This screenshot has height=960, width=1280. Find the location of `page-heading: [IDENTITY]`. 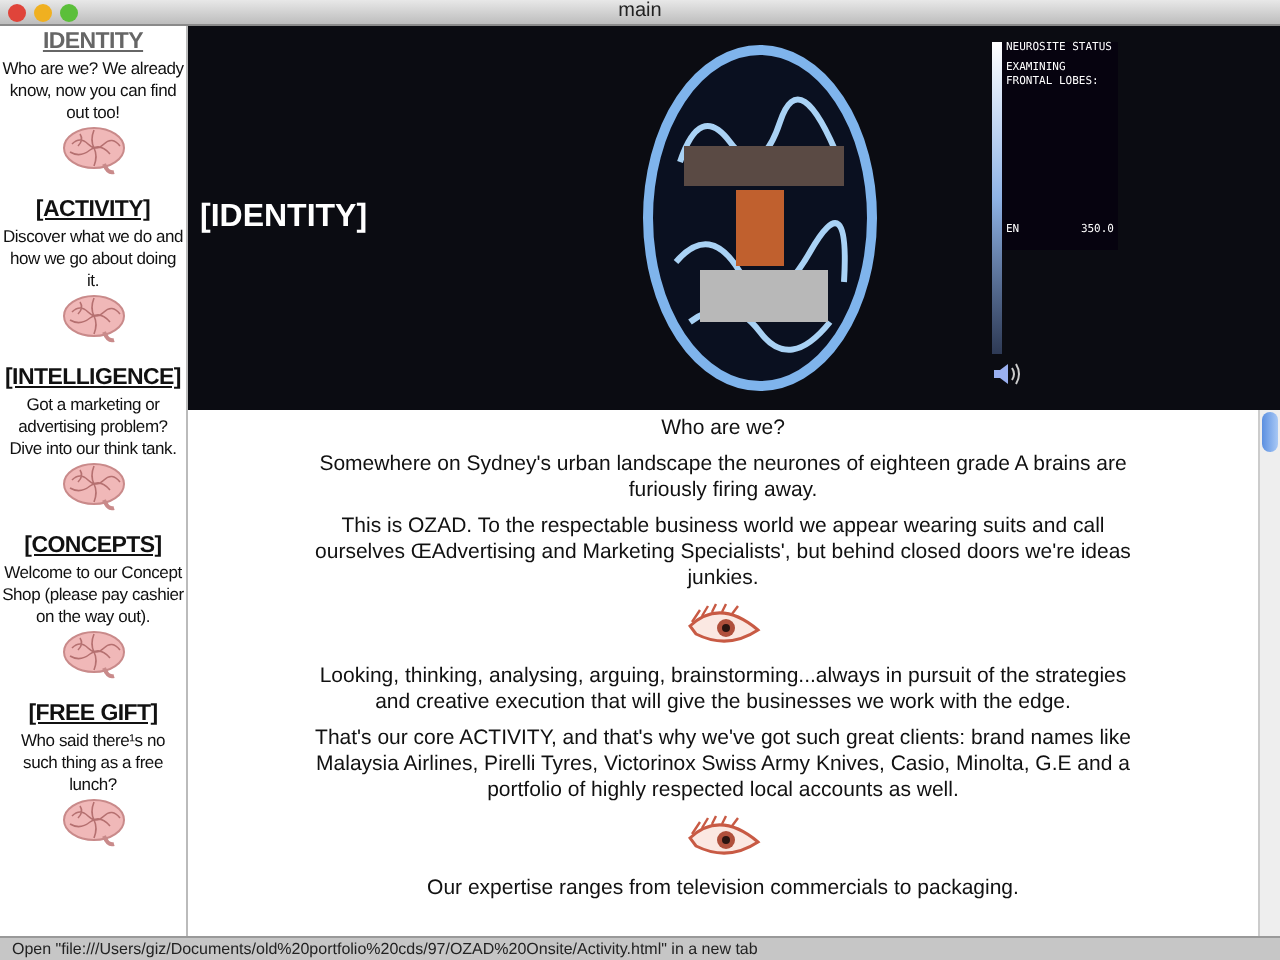

page-heading: [IDENTITY] is located at coordinates (285, 218).